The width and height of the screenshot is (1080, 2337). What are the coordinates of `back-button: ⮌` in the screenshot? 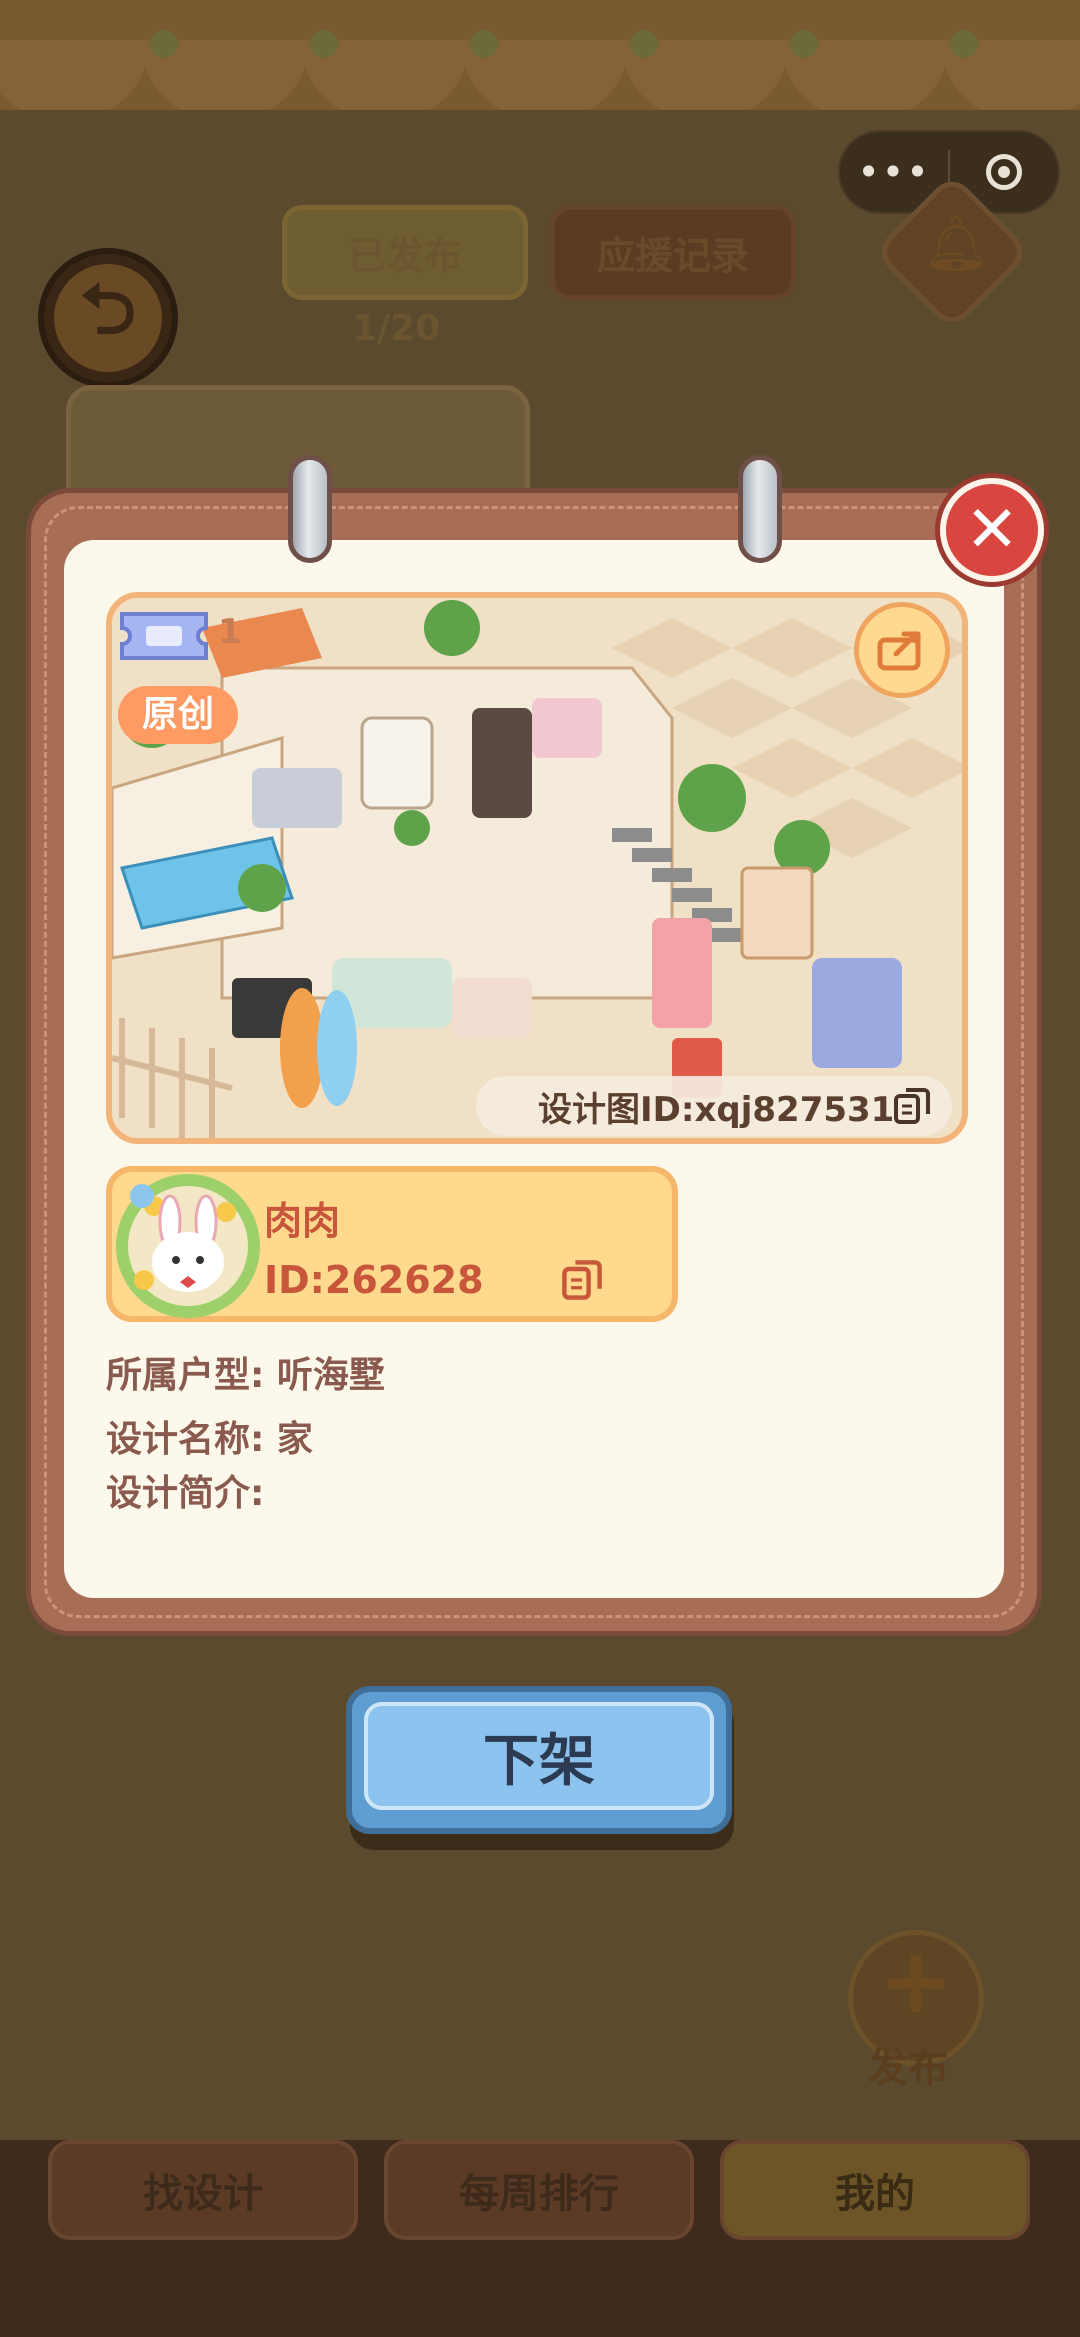 It's located at (108, 318).